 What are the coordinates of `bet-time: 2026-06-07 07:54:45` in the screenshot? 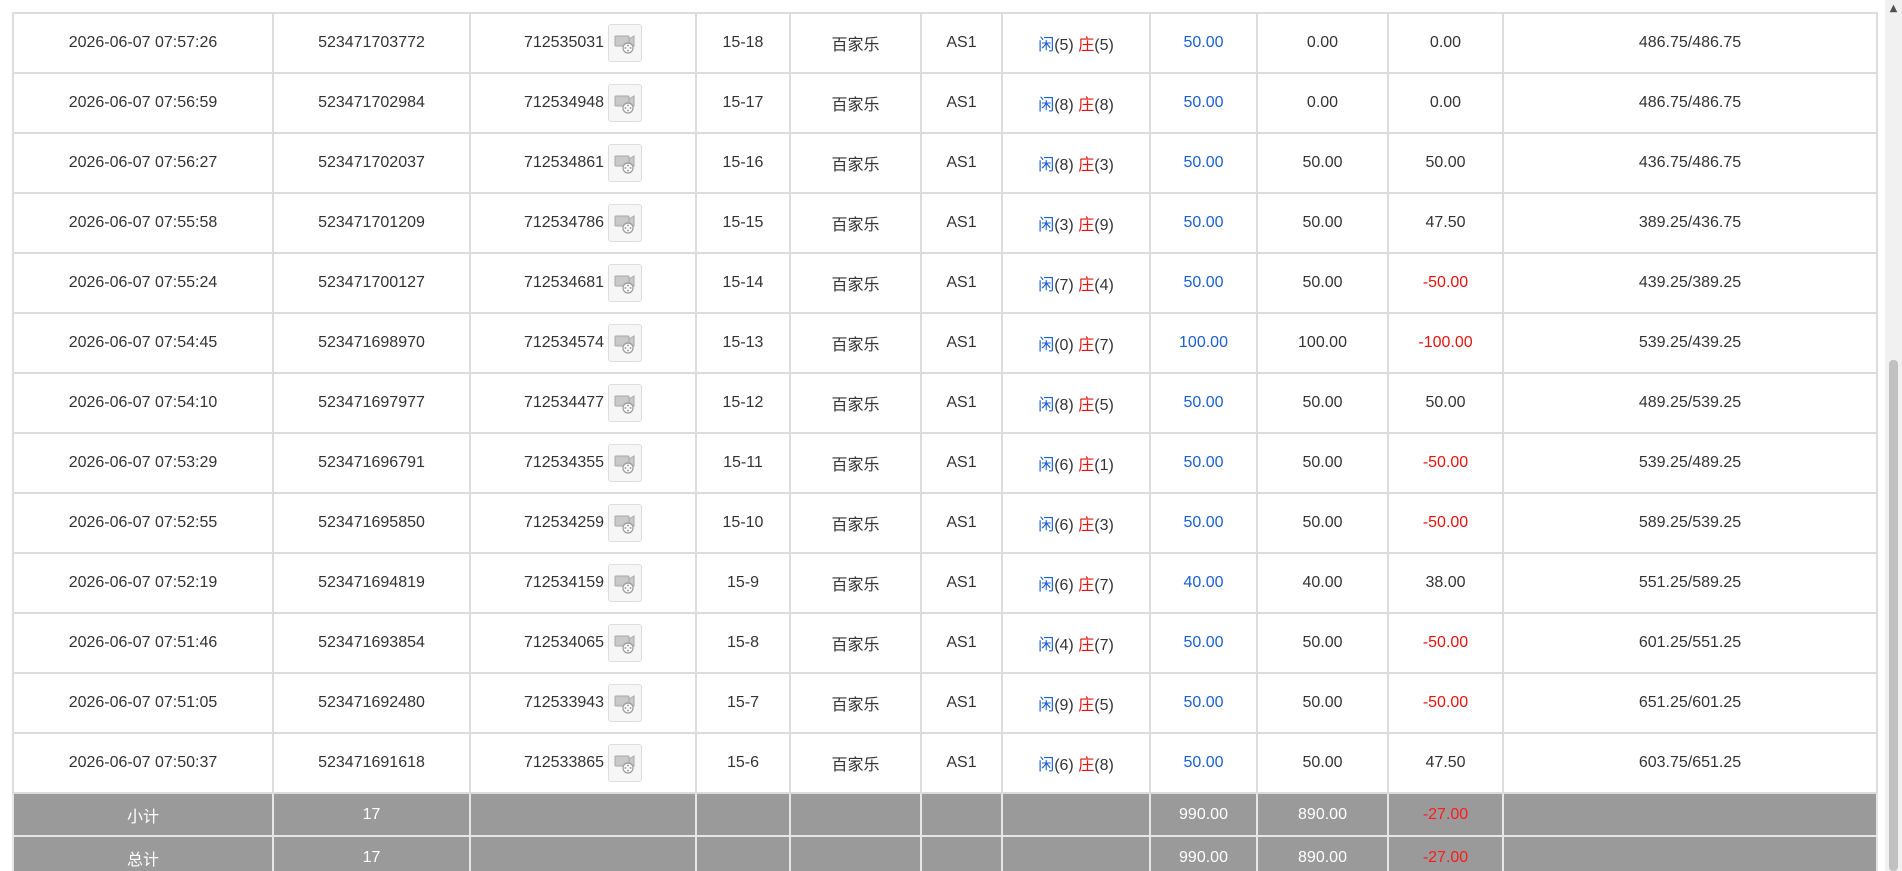 It's located at (143, 343).